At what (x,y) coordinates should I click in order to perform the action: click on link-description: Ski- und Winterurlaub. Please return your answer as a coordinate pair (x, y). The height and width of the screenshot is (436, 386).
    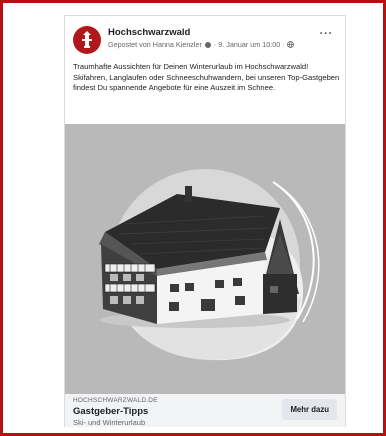
    Looking at the image, I should click on (109, 422).